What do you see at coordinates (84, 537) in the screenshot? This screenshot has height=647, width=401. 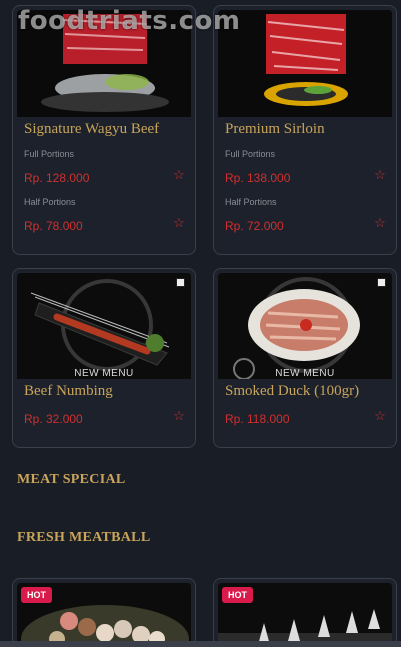 I see `section-heading-fresh-meatball: FRESH MEATBALL` at bounding box center [84, 537].